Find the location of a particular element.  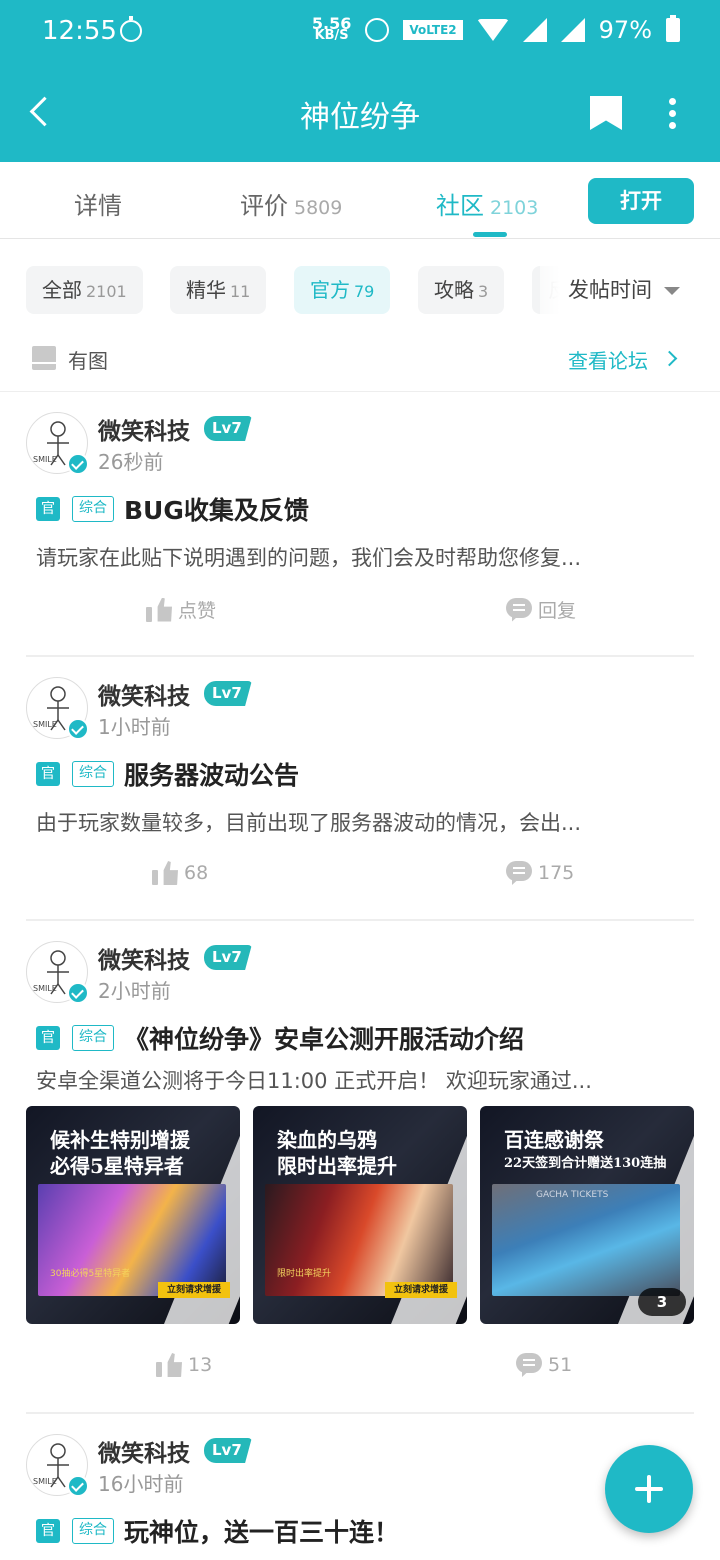

status-icons: 5.56 KB/S VoLTE2 97% is located at coordinates (495, 29).